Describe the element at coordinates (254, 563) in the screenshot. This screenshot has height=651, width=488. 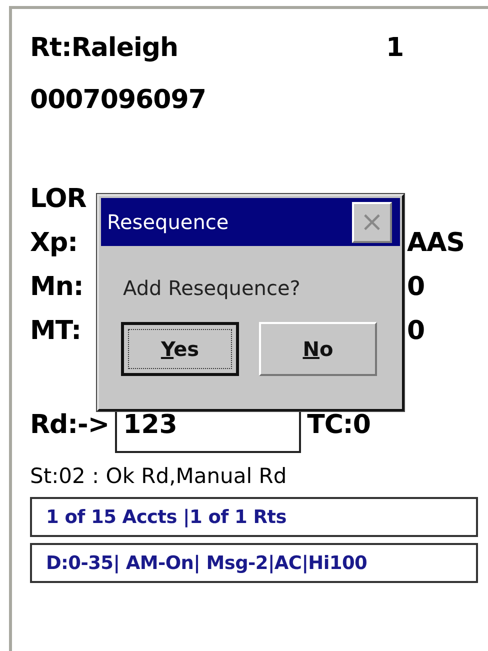
I see `info-bar: D:0-35| AM-On| Msg-2|AC|Hi100` at that location.